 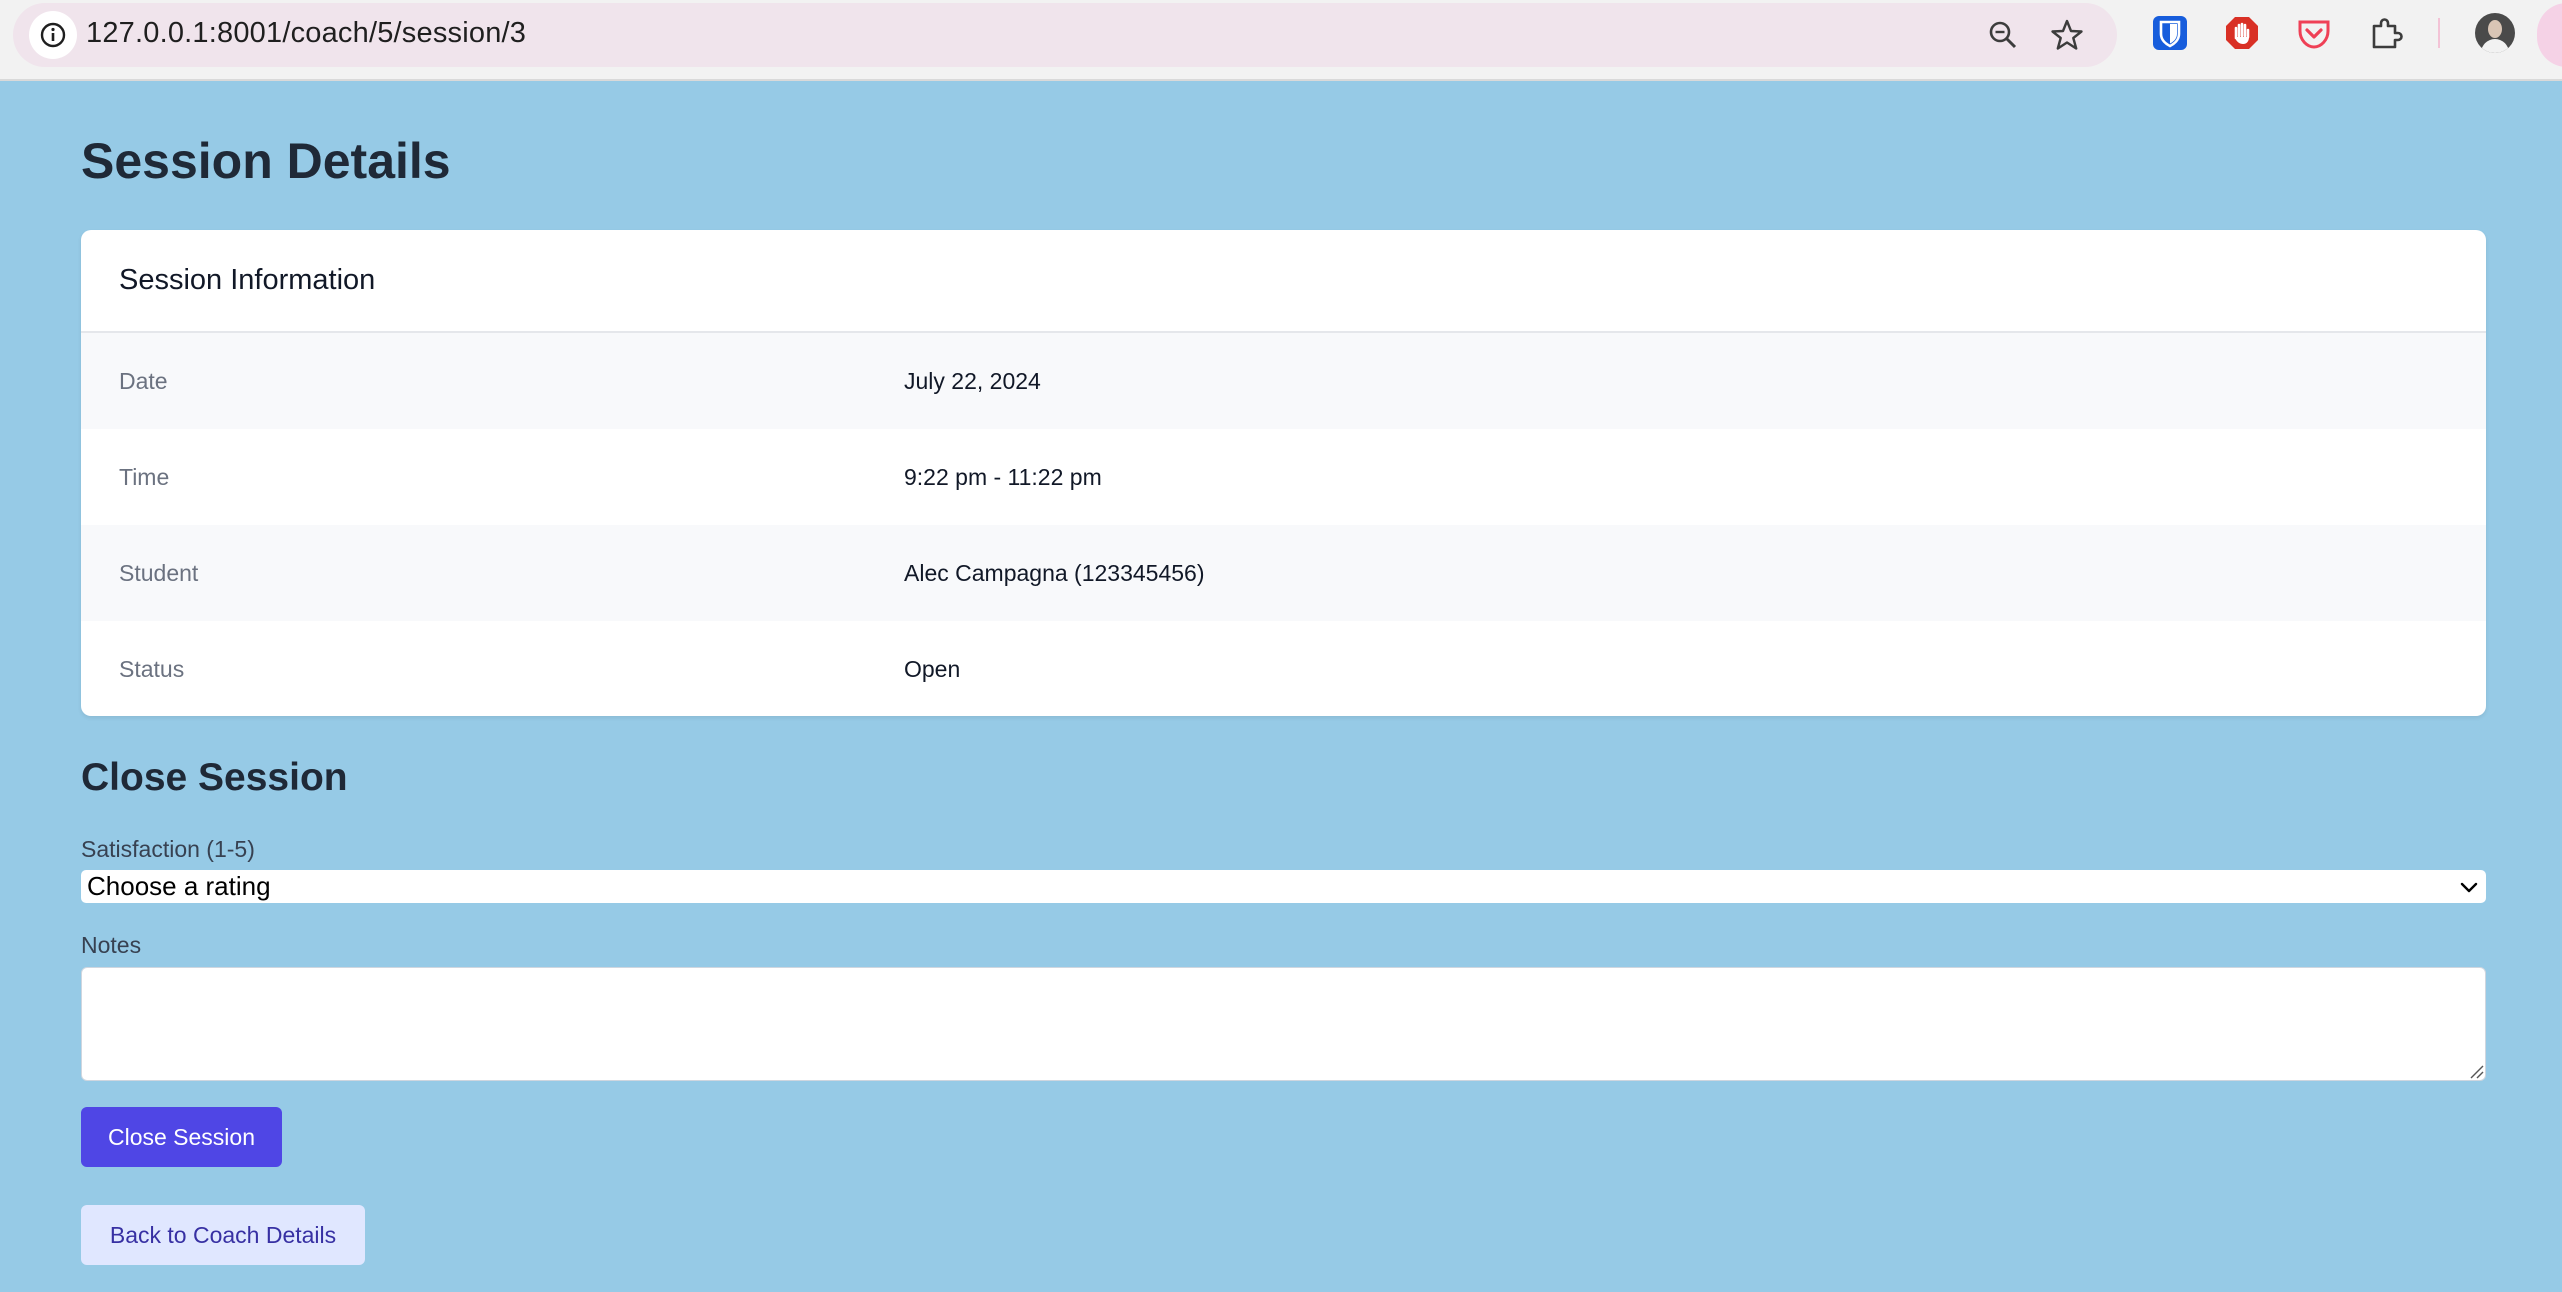 I want to click on back-to-coach-details-button: Back to Coach Details, so click(x=223, y=1235).